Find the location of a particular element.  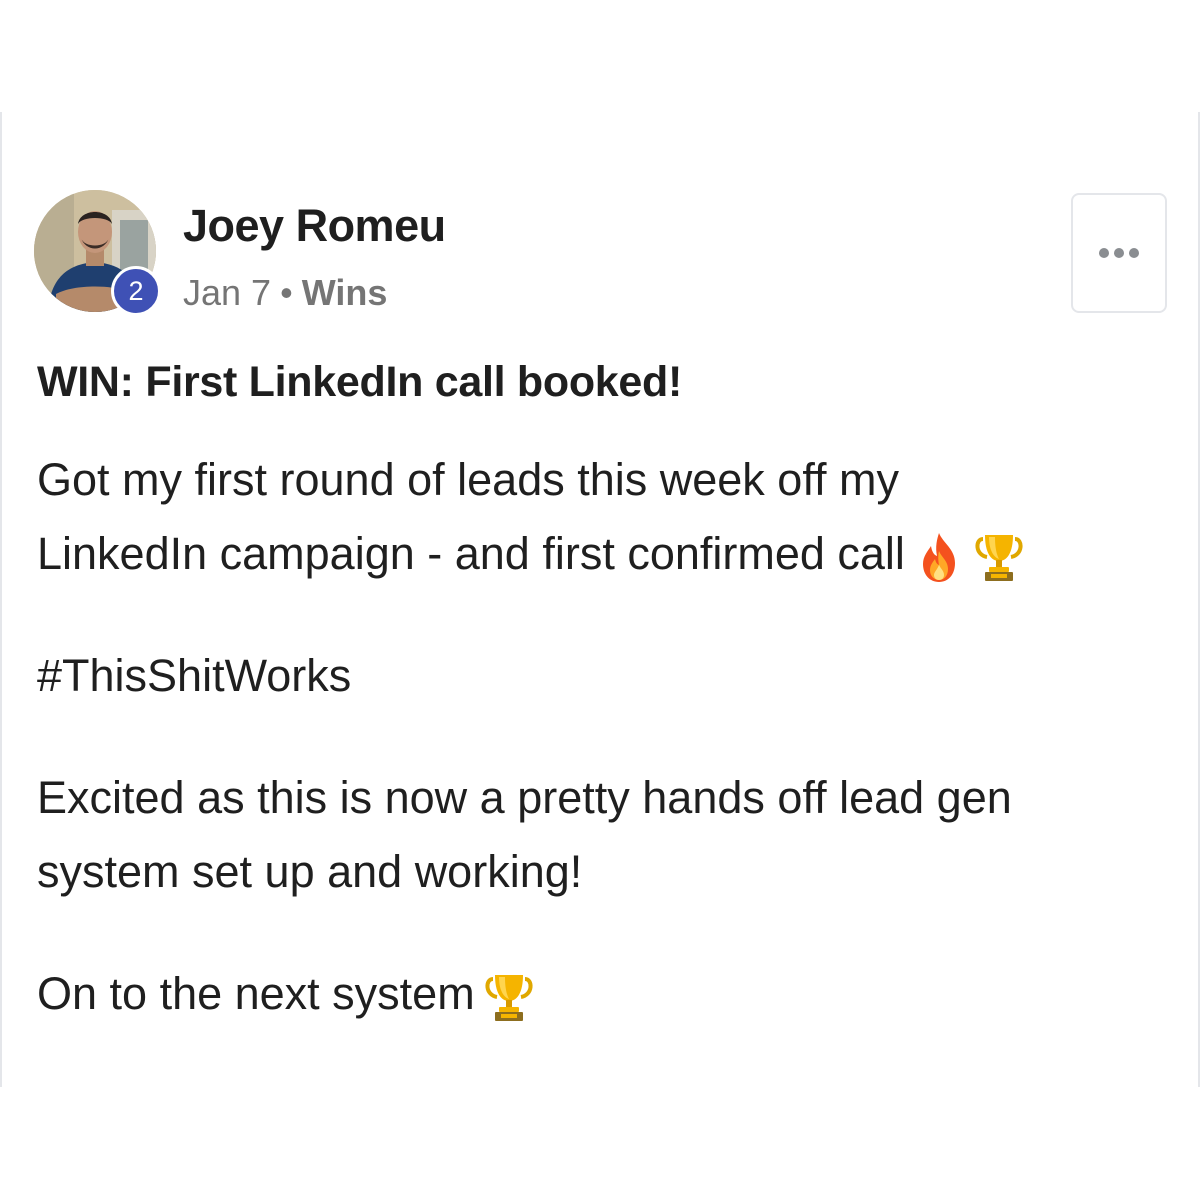

author-avatar: 2 is located at coordinates (97, 253).